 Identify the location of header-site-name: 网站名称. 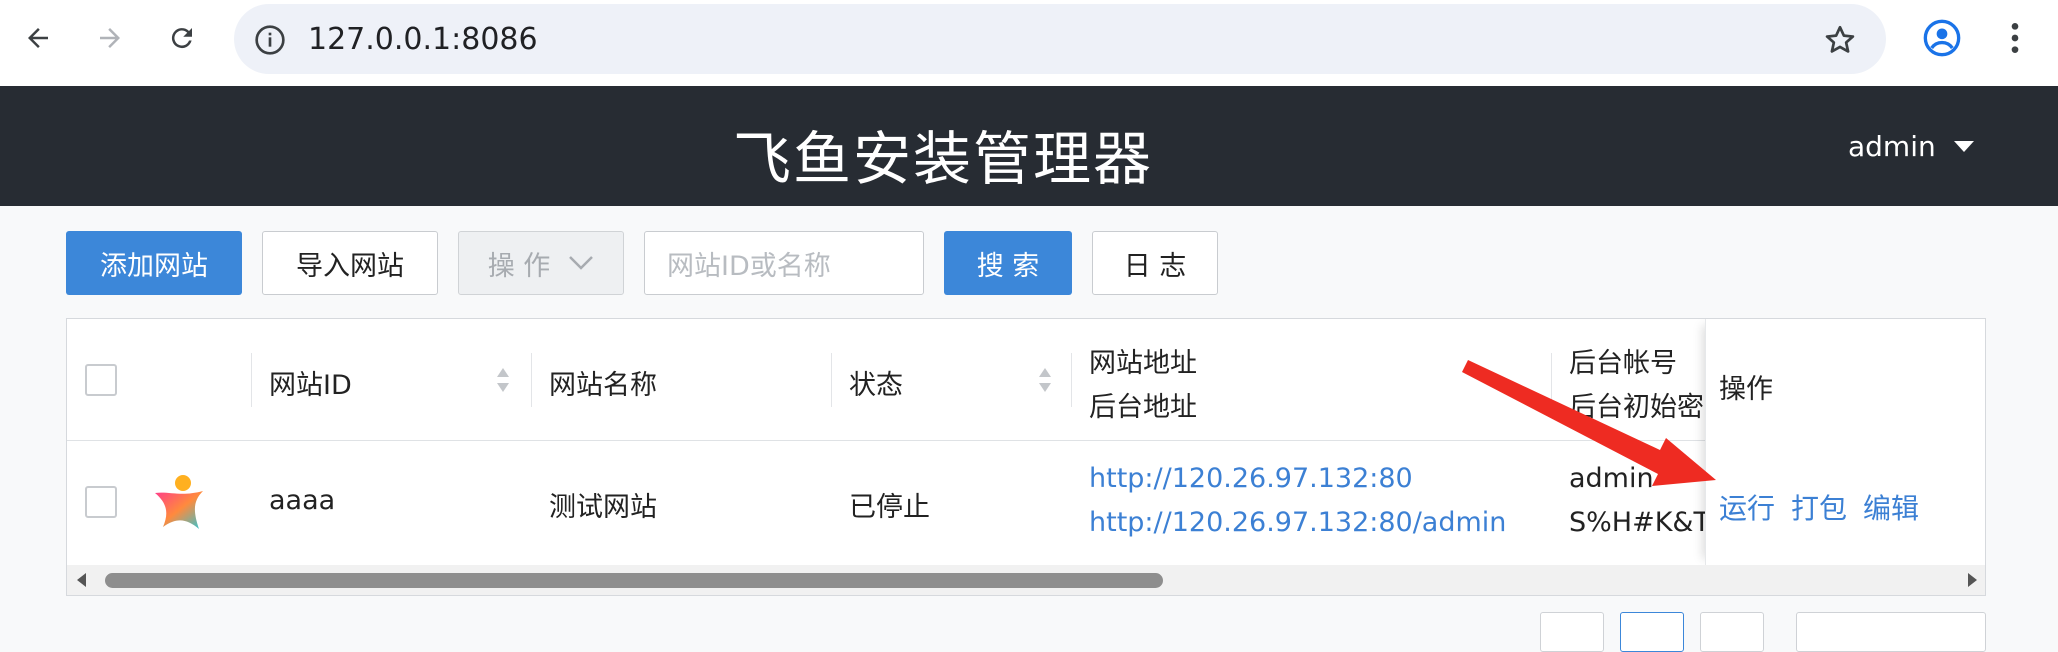
(603, 385).